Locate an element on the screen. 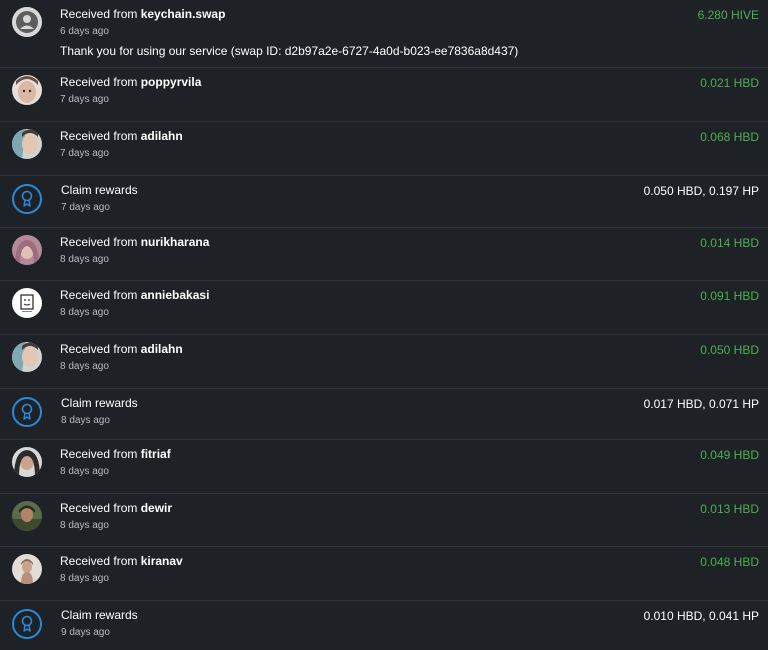  sender-username-link: dewir is located at coordinates (156, 508).